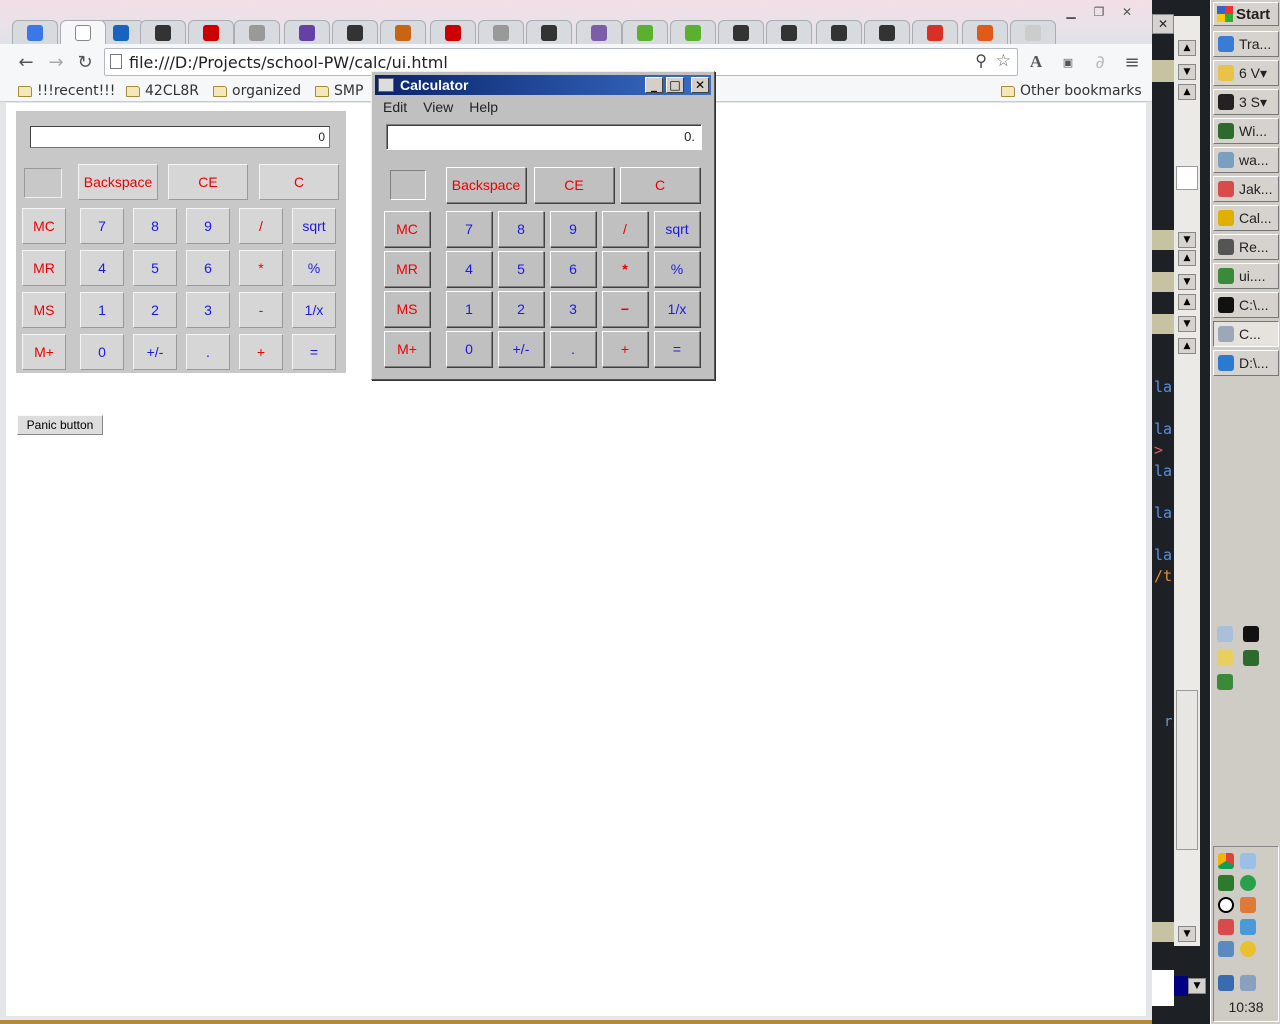 This screenshot has width=1280, height=1024. What do you see at coordinates (1225, 682) in the screenshot?
I see `editor-icon` at bounding box center [1225, 682].